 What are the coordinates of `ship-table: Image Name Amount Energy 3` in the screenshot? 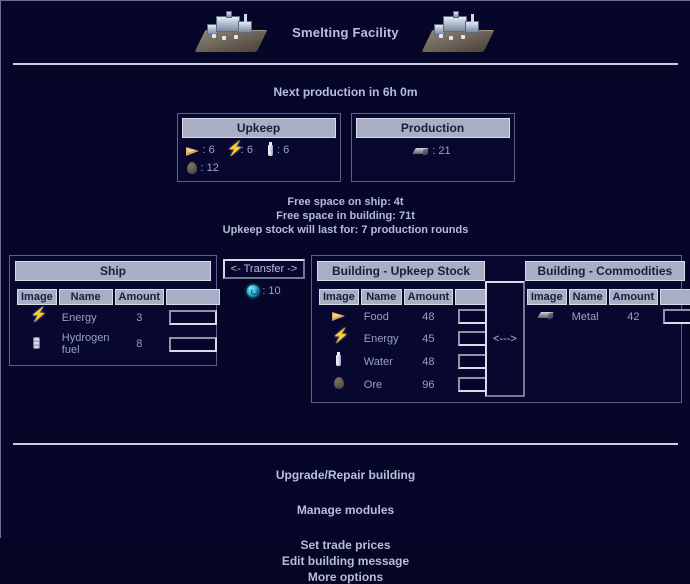 It's located at (118, 323).